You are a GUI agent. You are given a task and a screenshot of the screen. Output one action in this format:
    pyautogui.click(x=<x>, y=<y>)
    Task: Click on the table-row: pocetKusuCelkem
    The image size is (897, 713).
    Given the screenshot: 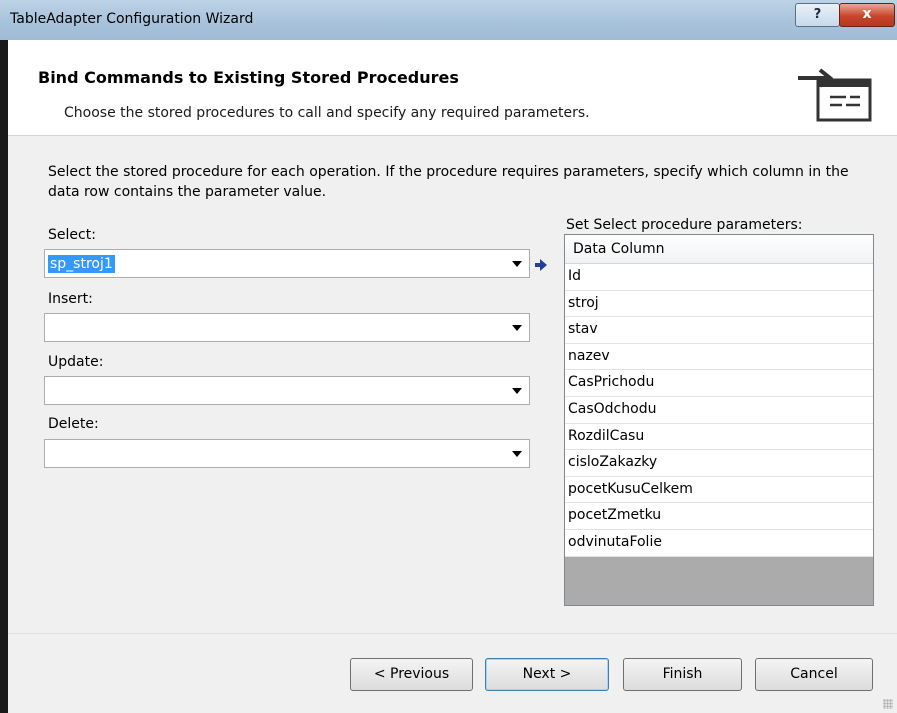 What is the action you would take?
    pyautogui.click(x=719, y=490)
    